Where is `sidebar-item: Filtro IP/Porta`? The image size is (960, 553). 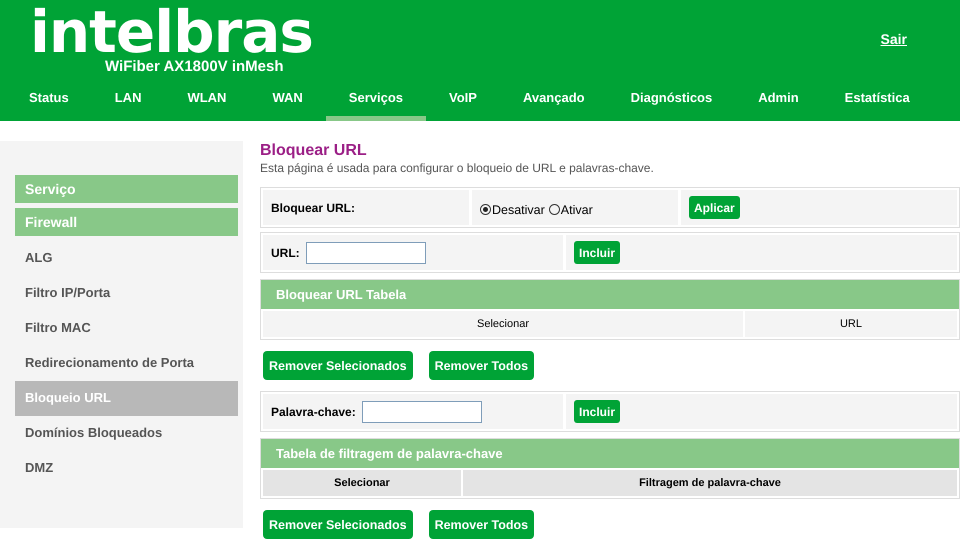 sidebar-item: Filtro IP/Porta is located at coordinates (126, 293).